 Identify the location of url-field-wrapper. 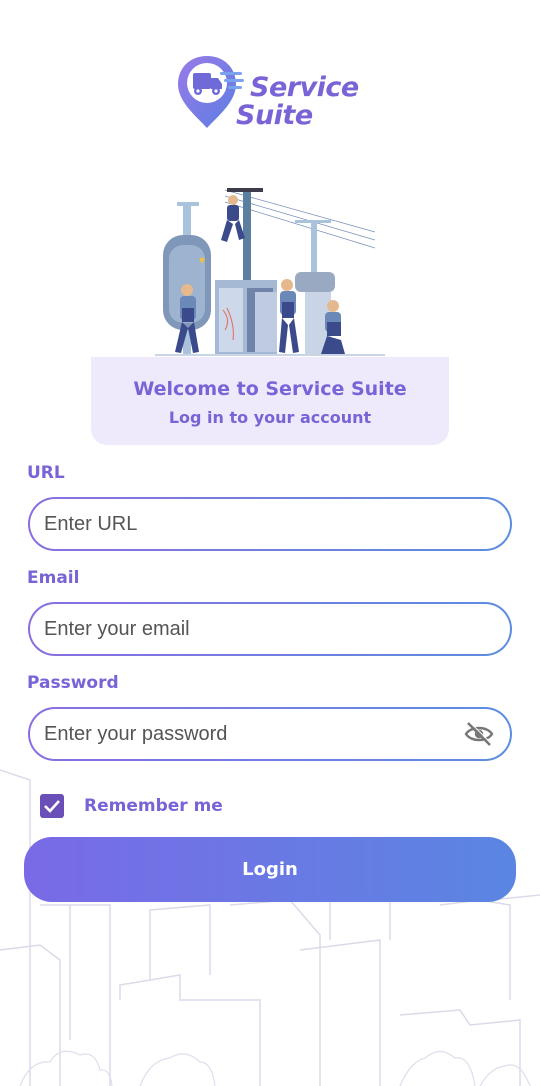
(270, 524).